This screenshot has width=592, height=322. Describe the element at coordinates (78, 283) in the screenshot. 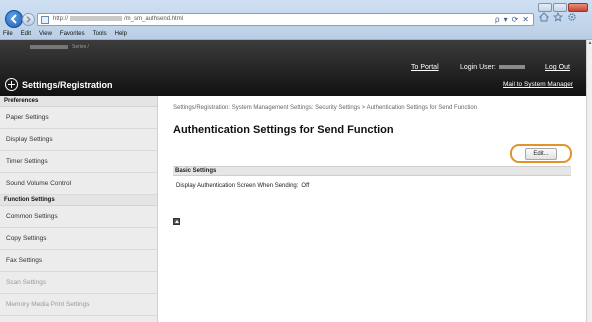

I see `sidebar-item-scan-settings: Scan Settings` at that location.